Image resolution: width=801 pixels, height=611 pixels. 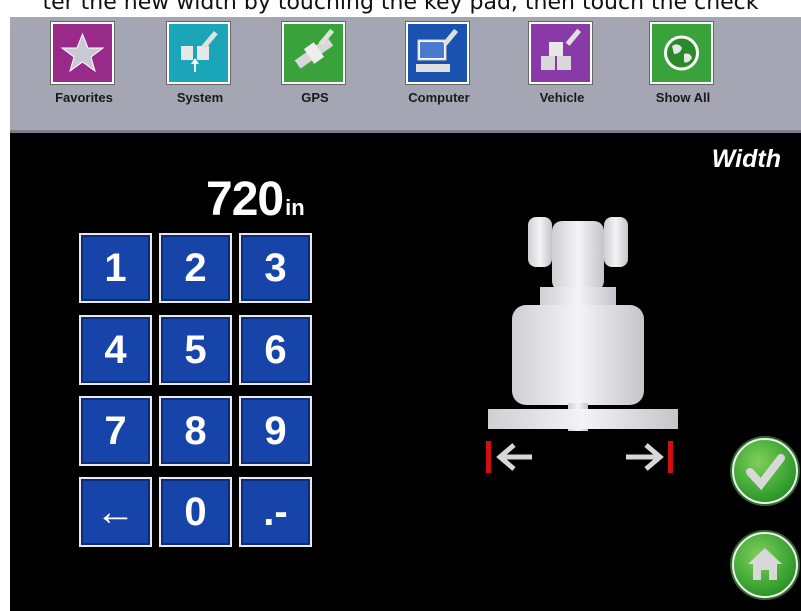 What do you see at coordinates (115, 268) in the screenshot?
I see `key-1: 1` at bounding box center [115, 268].